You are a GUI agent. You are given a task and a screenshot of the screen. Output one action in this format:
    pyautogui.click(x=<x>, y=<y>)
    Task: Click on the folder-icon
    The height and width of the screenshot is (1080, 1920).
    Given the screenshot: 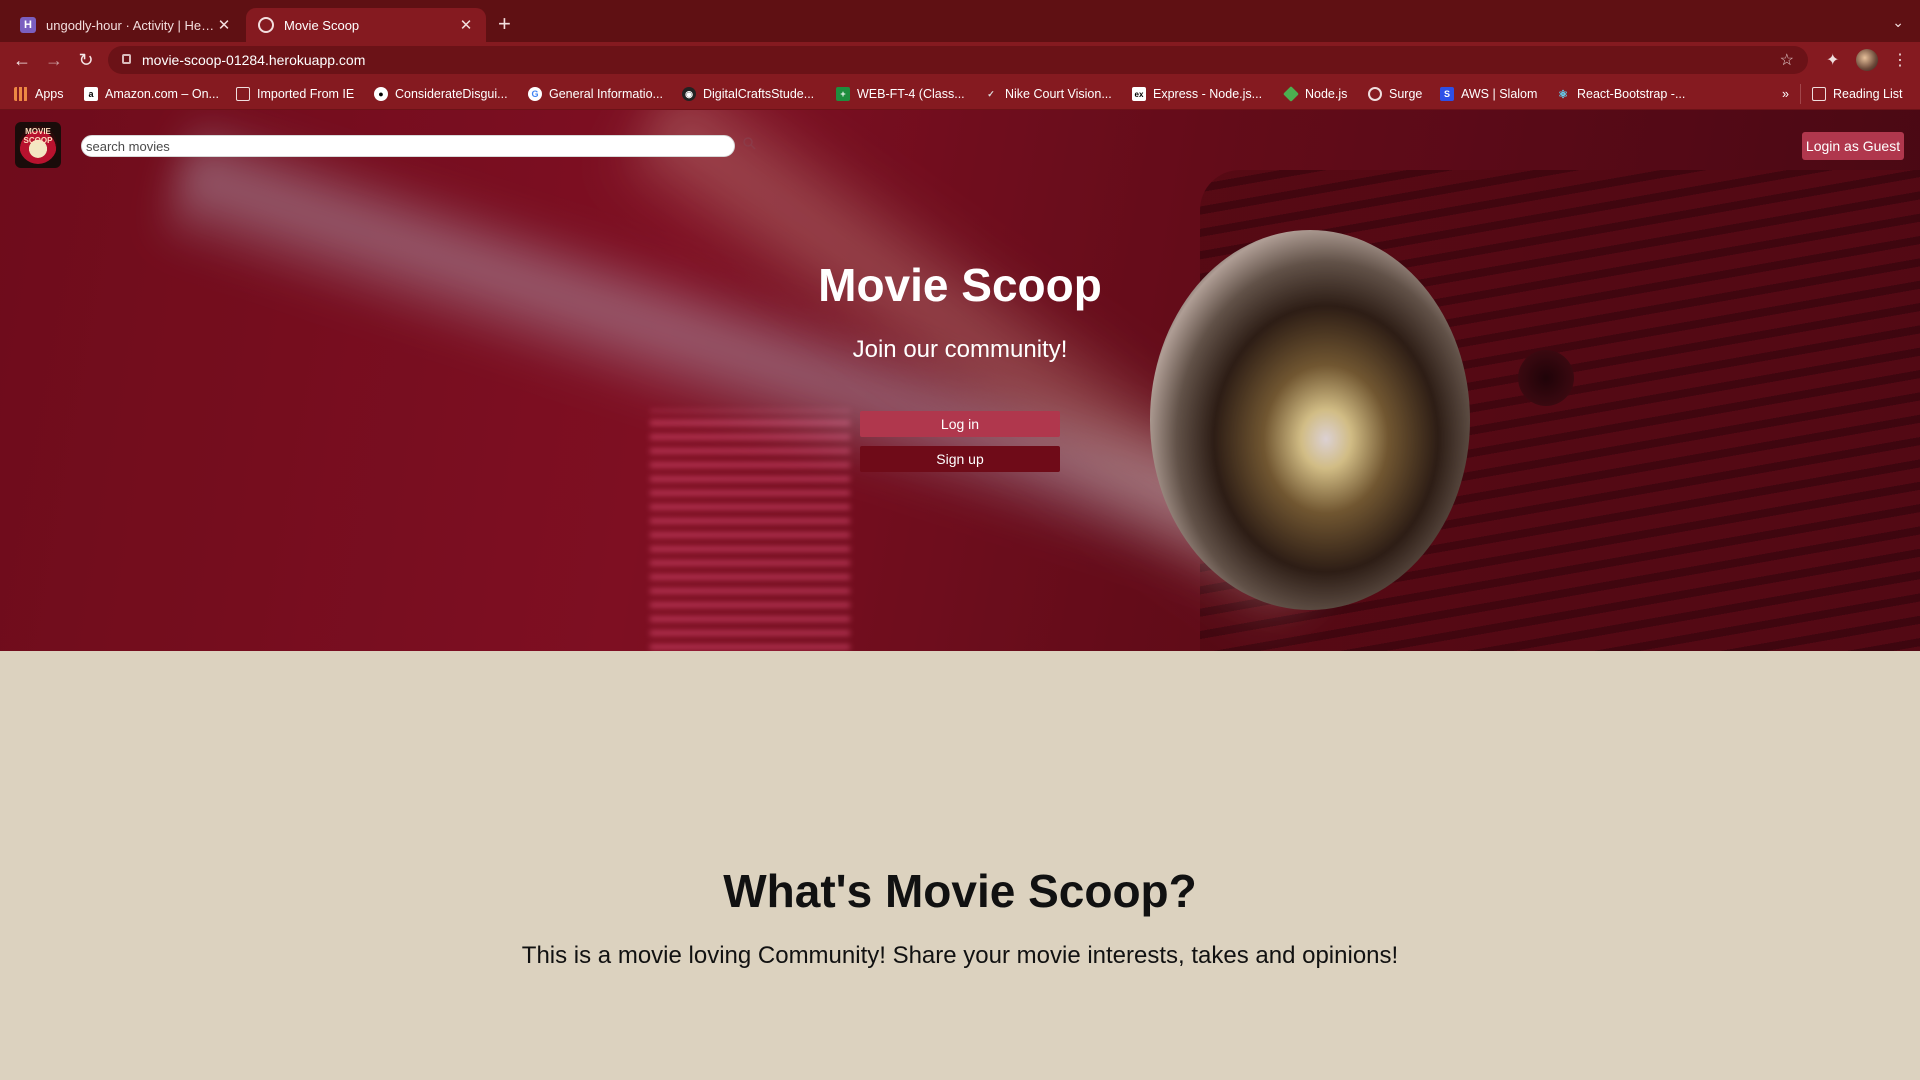 What is the action you would take?
    pyautogui.click(x=243, y=94)
    